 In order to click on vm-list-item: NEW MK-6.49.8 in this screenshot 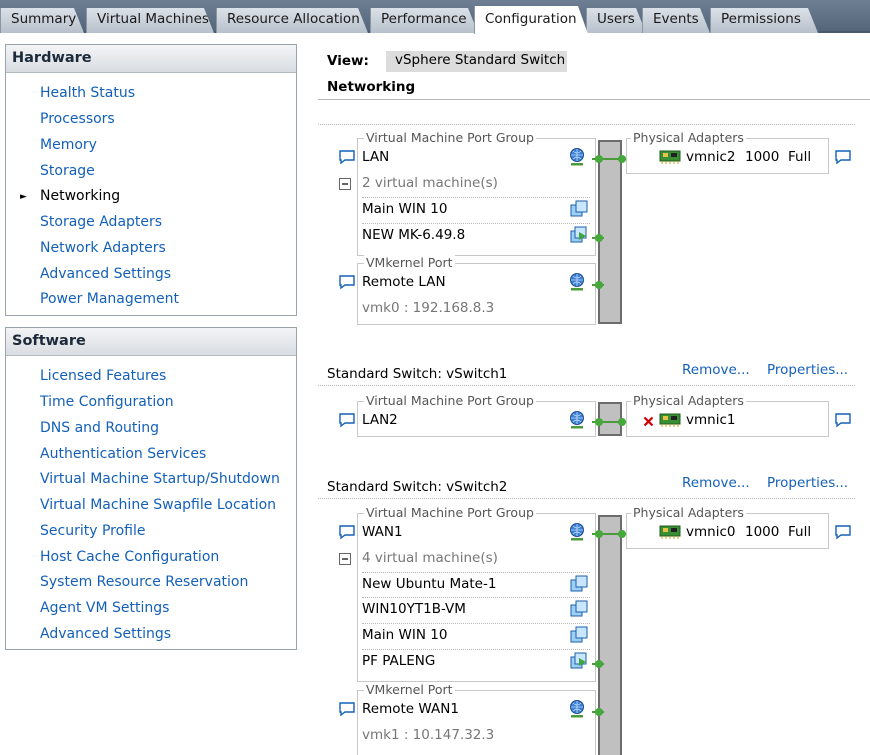, I will do `click(413, 235)`.